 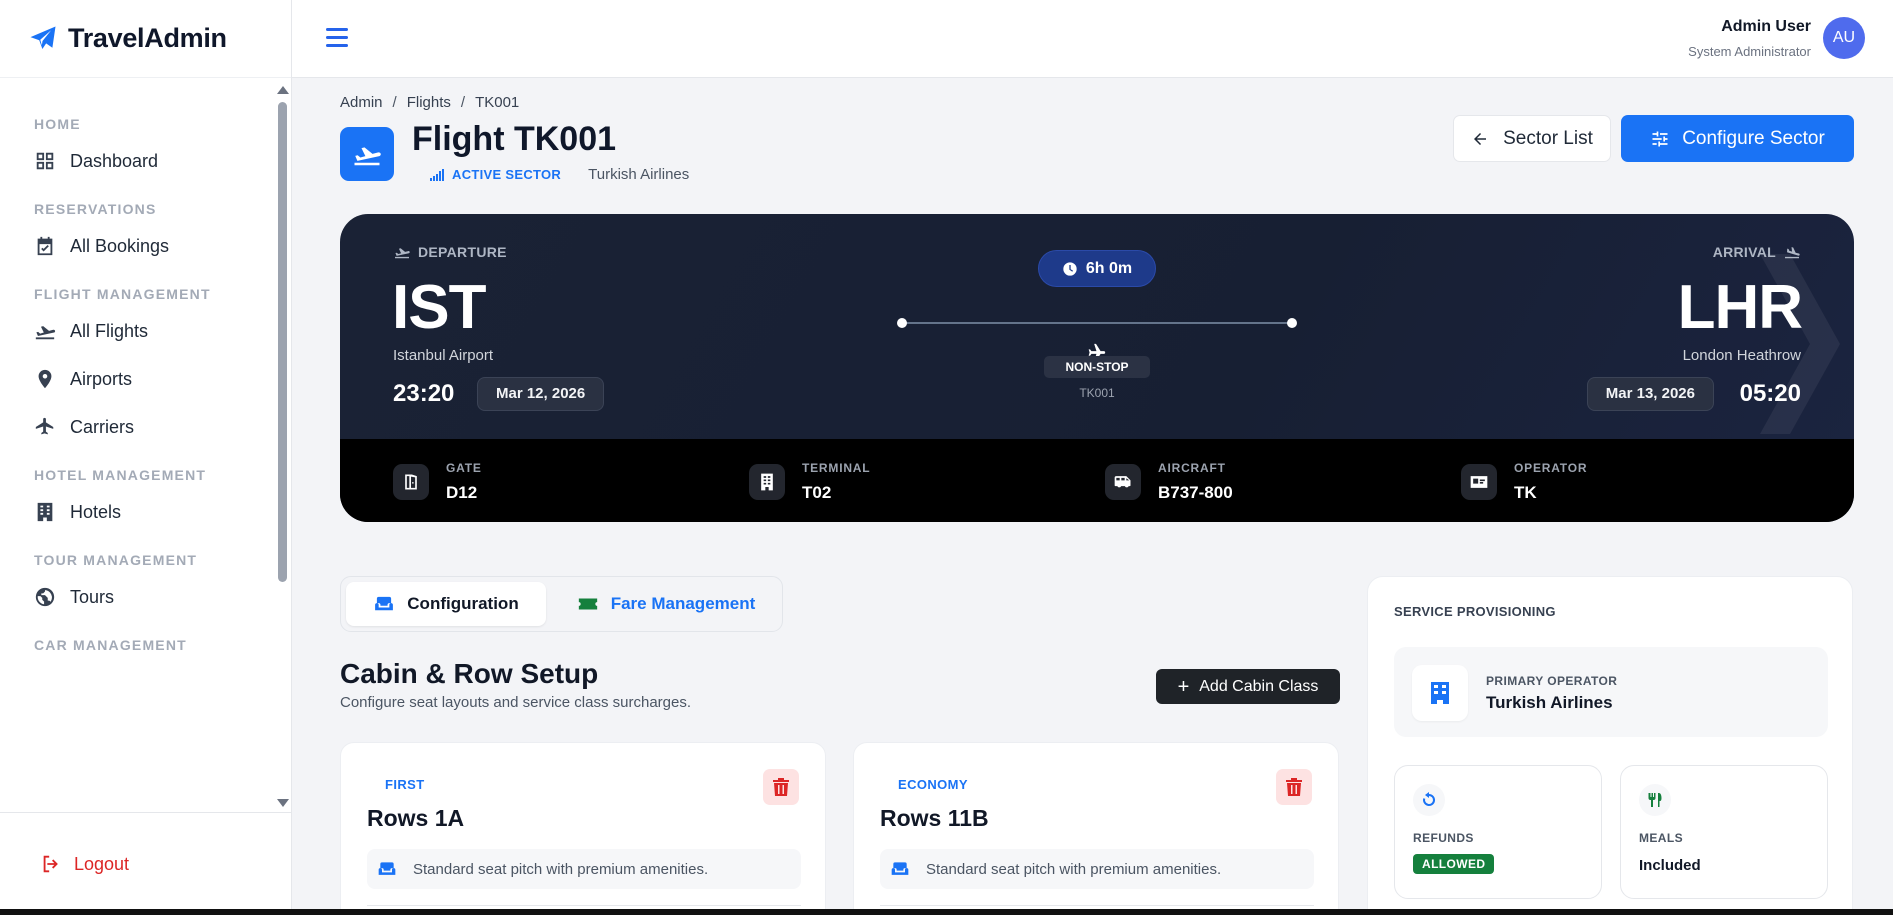 I want to click on seat-icon, so click(x=384, y=603).